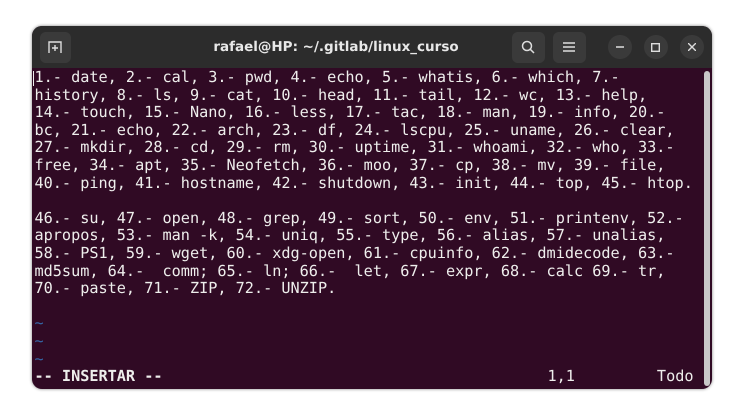 The width and height of the screenshot is (743, 419). What do you see at coordinates (98, 377) in the screenshot?
I see `editor-mode: -- INSERTAR --` at bounding box center [98, 377].